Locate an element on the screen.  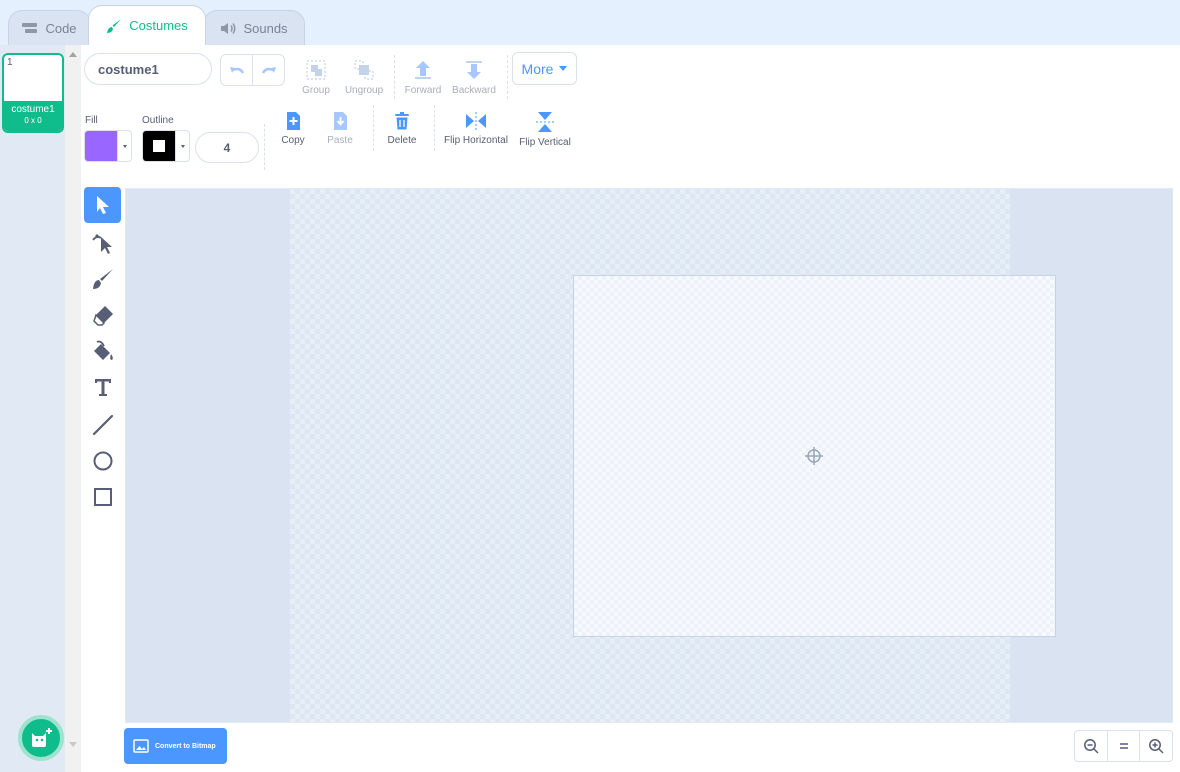
arrow-cursor-icon is located at coordinates (102, 205).